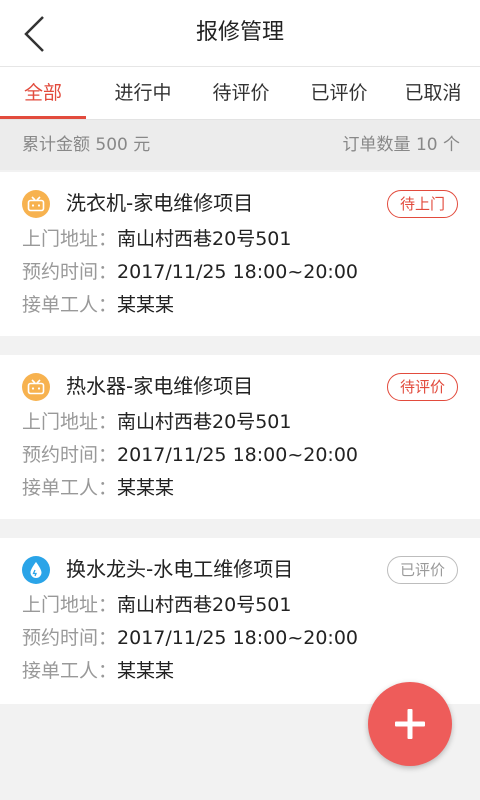  I want to click on water-drop-icon, so click(36, 570).